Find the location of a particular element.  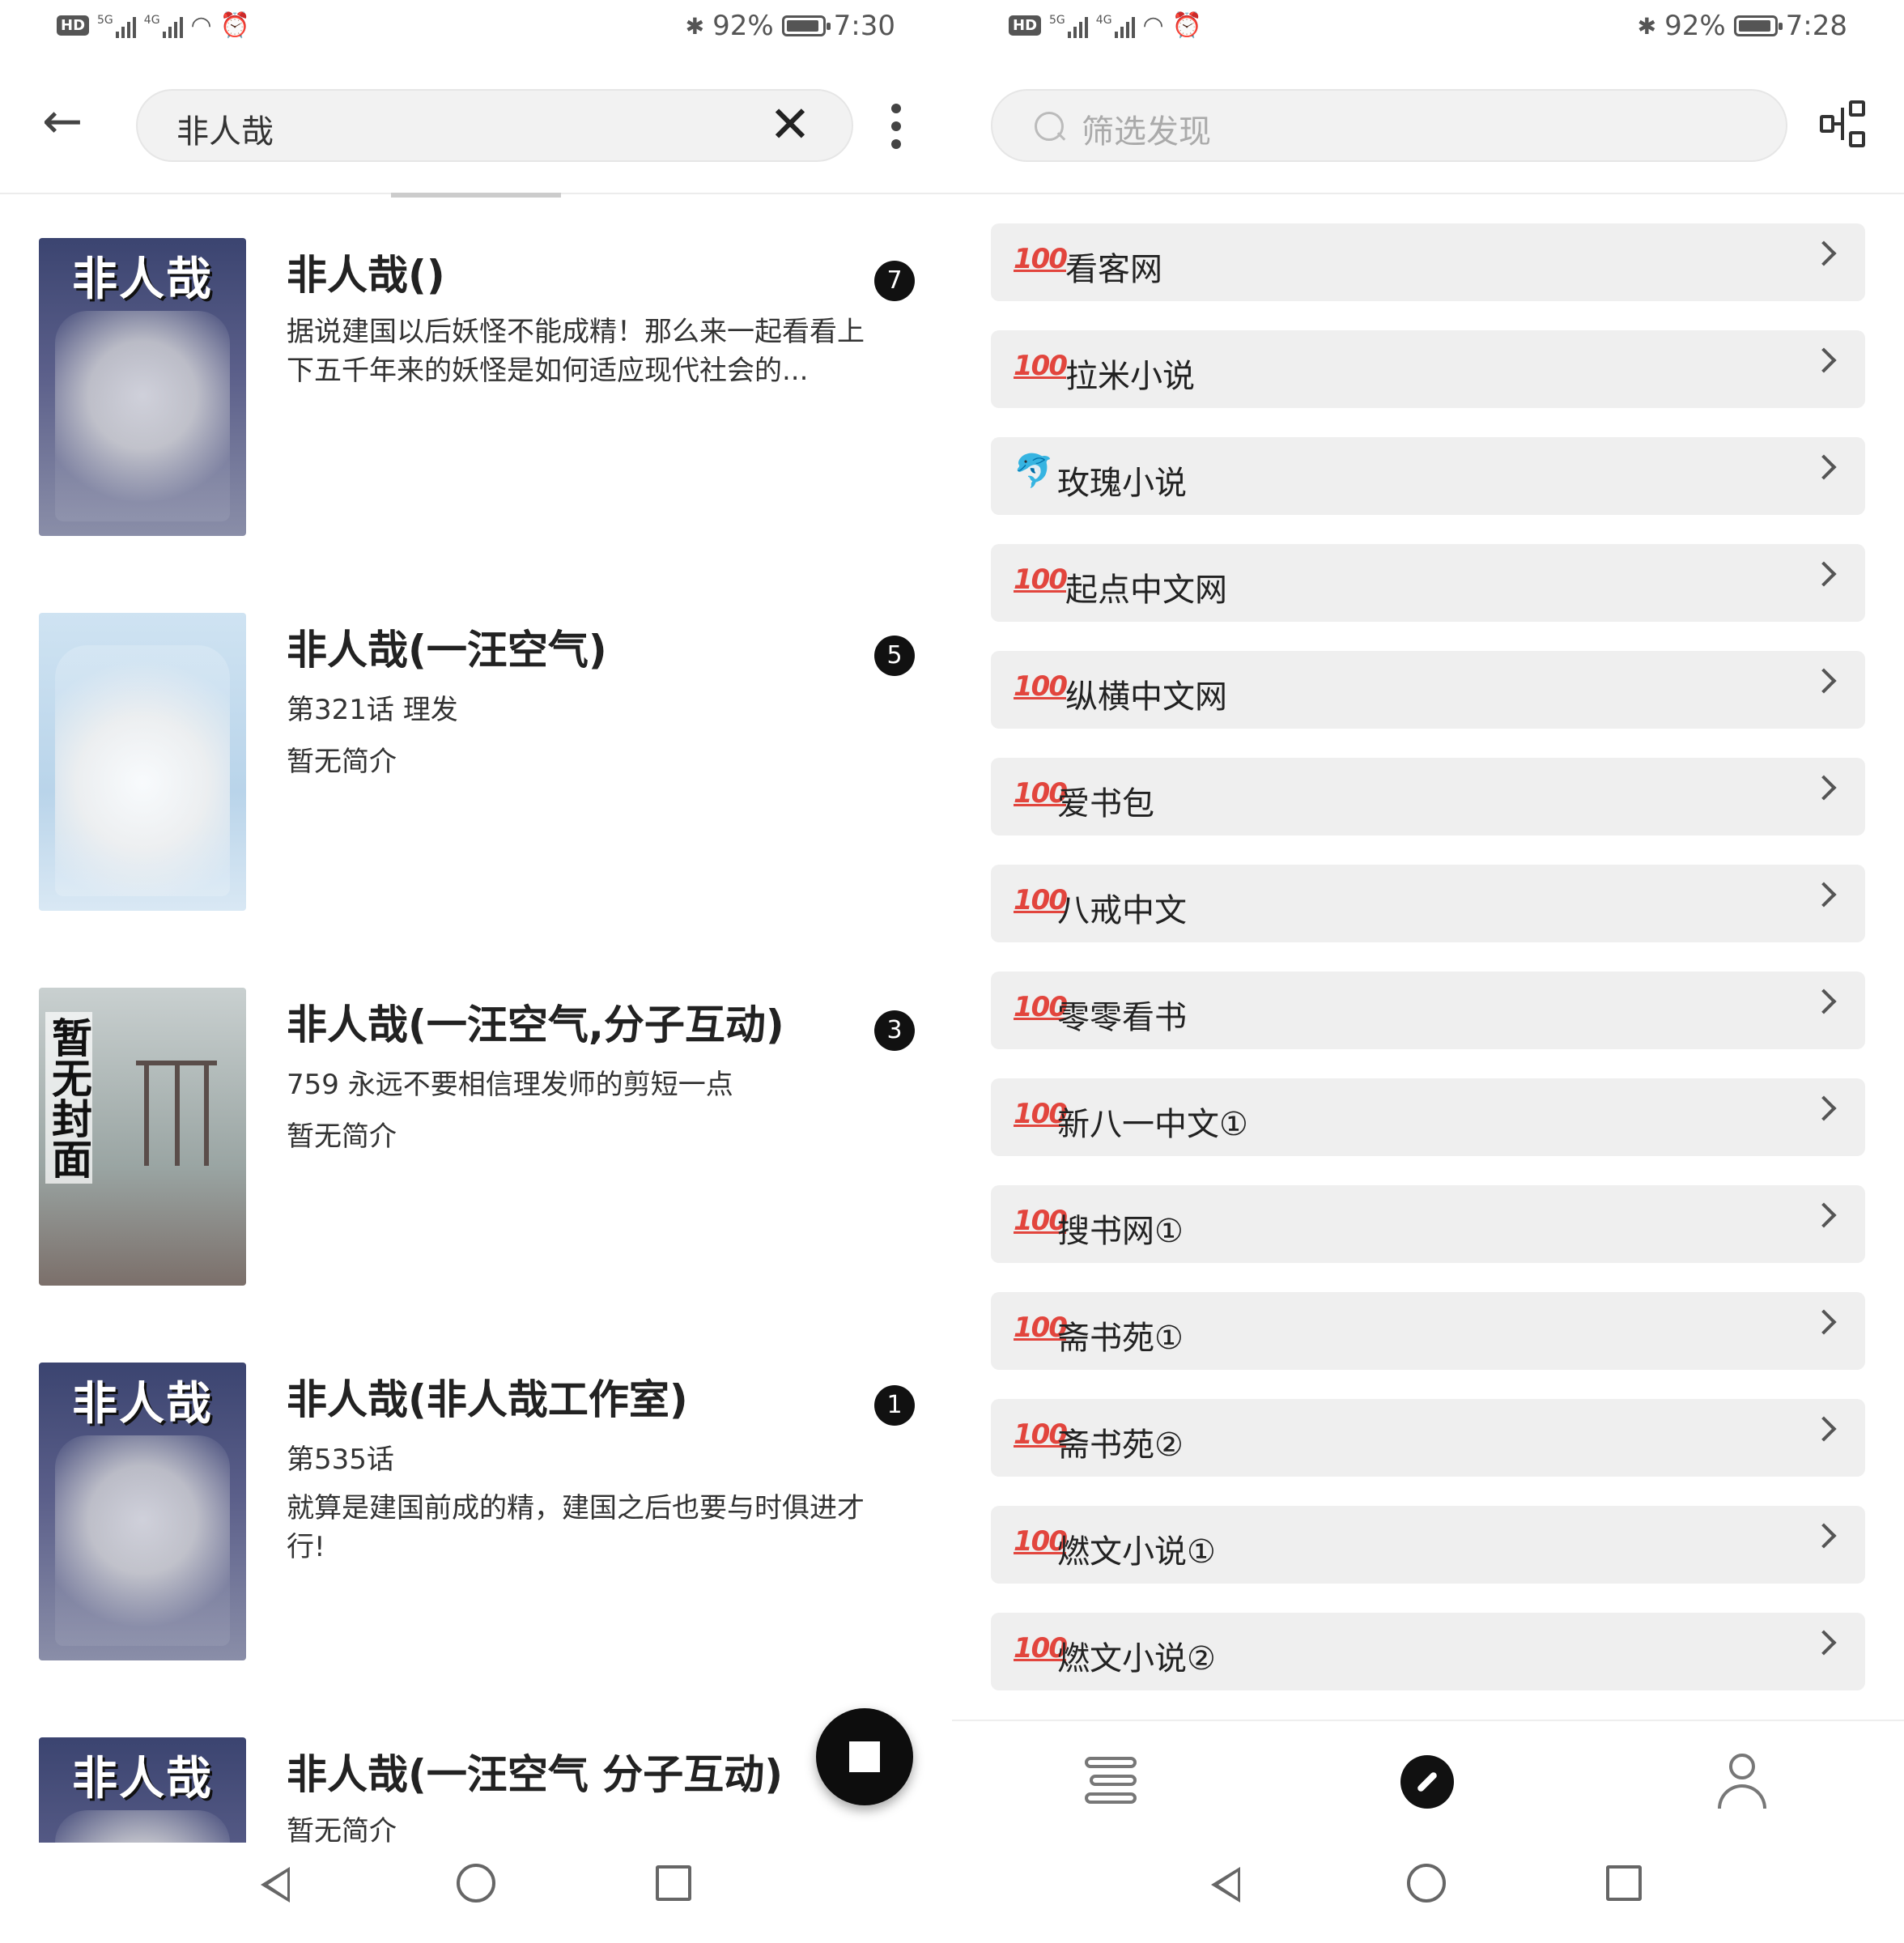

source-count-badge: 3 is located at coordinates (894, 1030).